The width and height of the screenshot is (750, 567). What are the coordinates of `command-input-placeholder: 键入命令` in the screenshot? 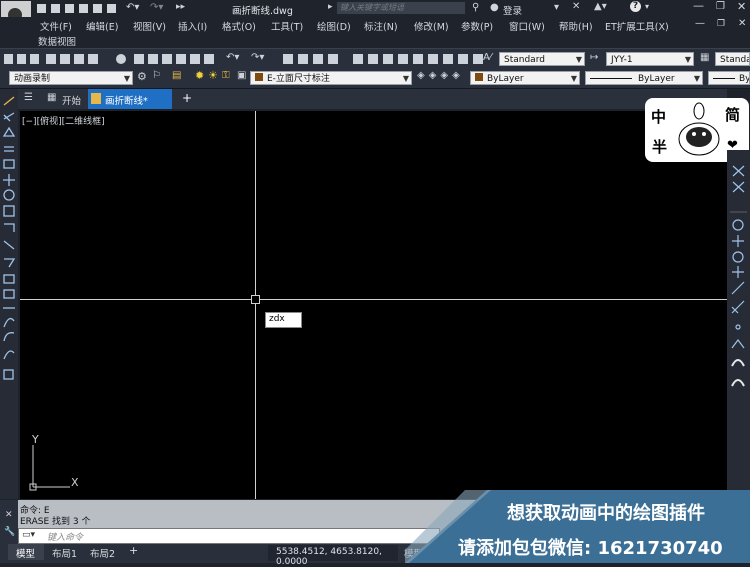 It's located at (65, 538).